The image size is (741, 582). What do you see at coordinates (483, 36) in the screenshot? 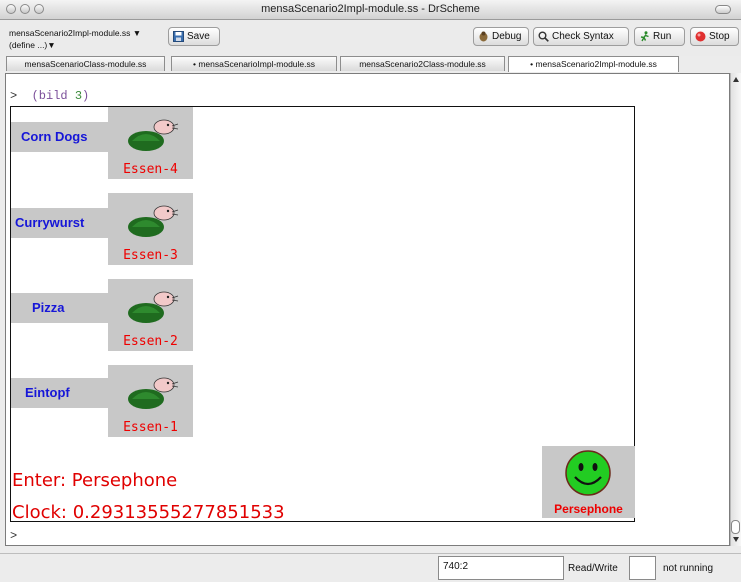
I see `bug-icon` at bounding box center [483, 36].